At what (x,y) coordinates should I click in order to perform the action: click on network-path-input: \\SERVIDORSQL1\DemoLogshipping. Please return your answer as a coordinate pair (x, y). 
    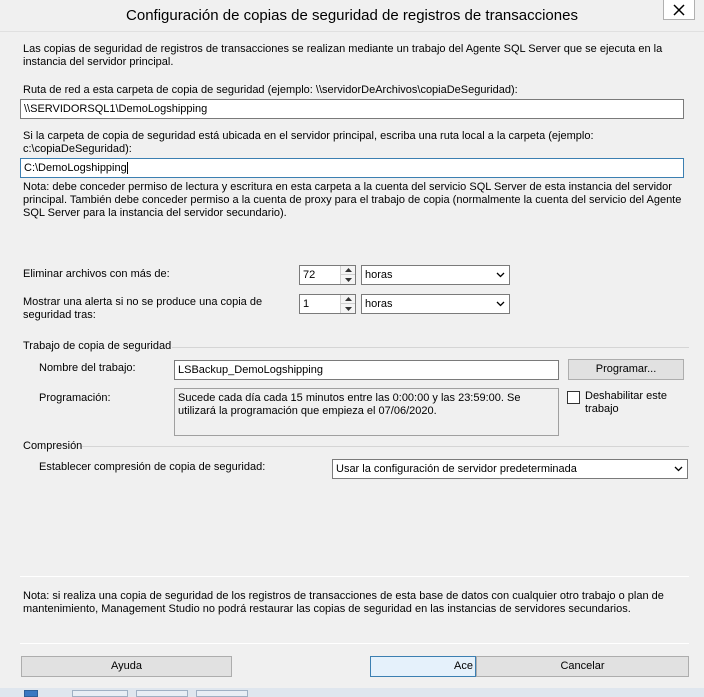
    Looking at the image, I should click on (352, 109).